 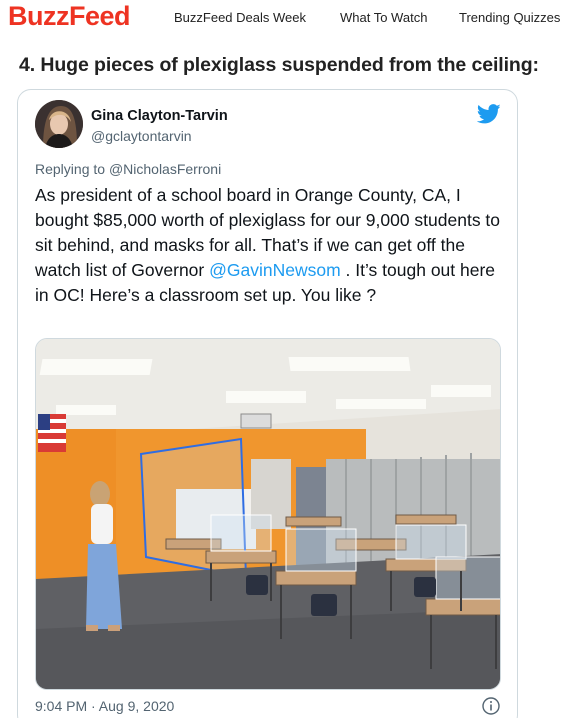 I want to click on nav-link-deals-week: BuzzFeed Deals Week, so click(x=240, y=17).